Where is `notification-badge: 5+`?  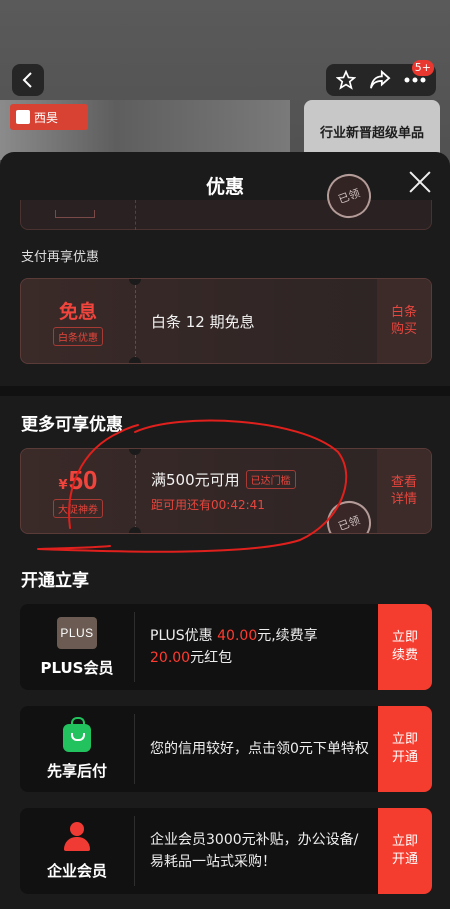
notification-badge: 5+ is located at coordinates (422, 68).